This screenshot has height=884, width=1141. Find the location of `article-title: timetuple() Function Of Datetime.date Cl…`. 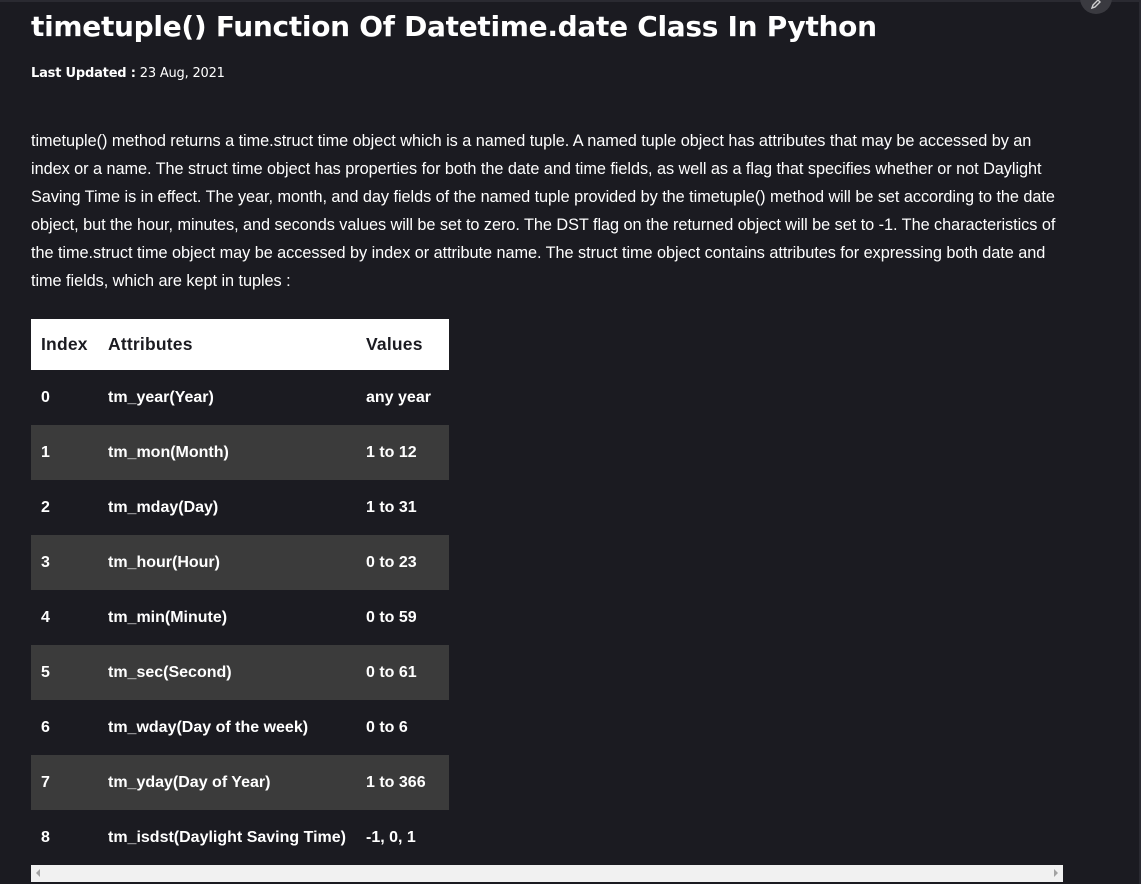

article-title: timetuple() Function Of Datetime.date Cl… is located at coordinates (454, 26).